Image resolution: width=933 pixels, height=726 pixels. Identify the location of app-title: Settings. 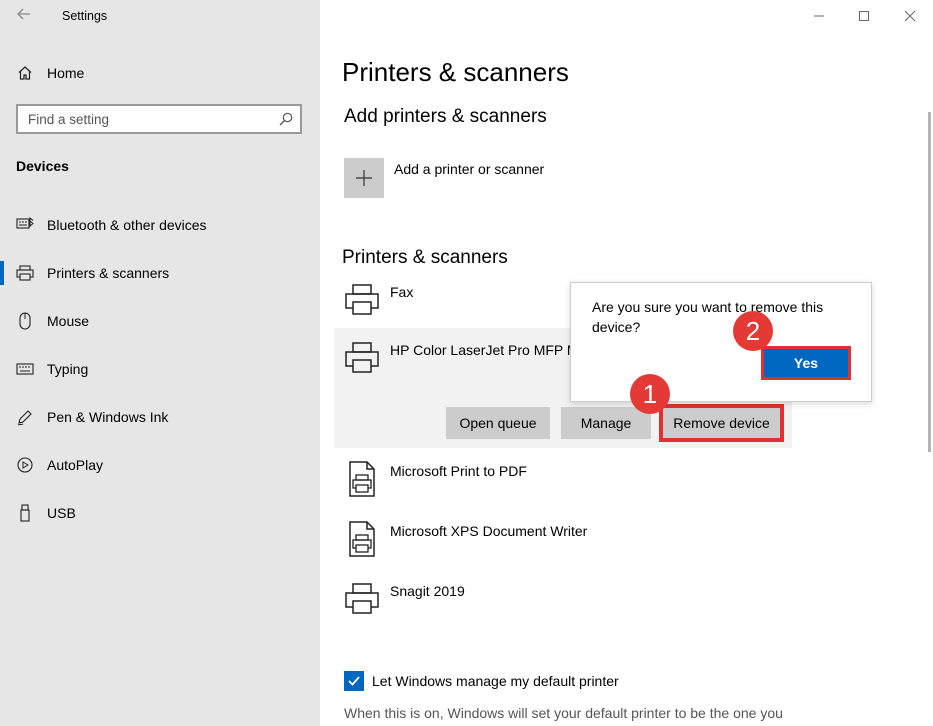
(85, 16).